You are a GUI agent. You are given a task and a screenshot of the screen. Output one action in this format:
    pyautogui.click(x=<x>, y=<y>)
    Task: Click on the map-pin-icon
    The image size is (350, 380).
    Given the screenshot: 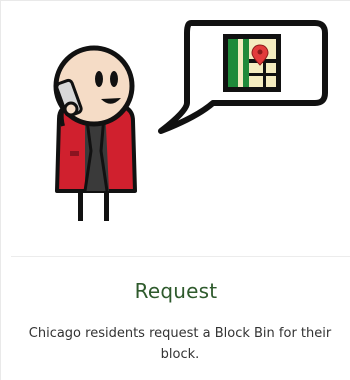 What is the action you would take?
    pyautogui.click(x=252, y=63)
    